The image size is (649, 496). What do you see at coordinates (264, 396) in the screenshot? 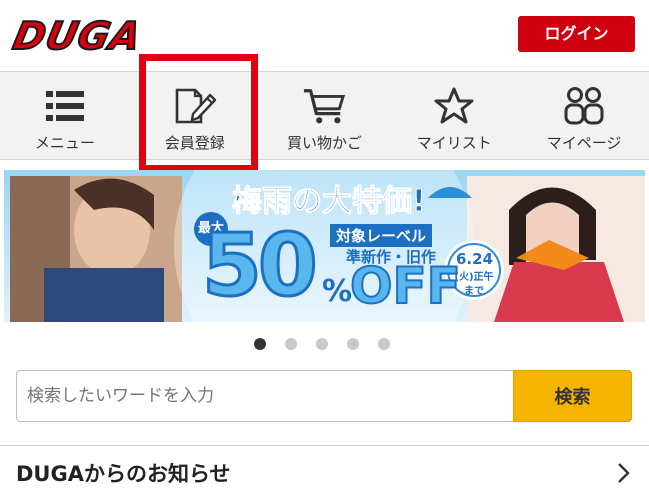
I see `search-input` at bounding box center [264, 396].